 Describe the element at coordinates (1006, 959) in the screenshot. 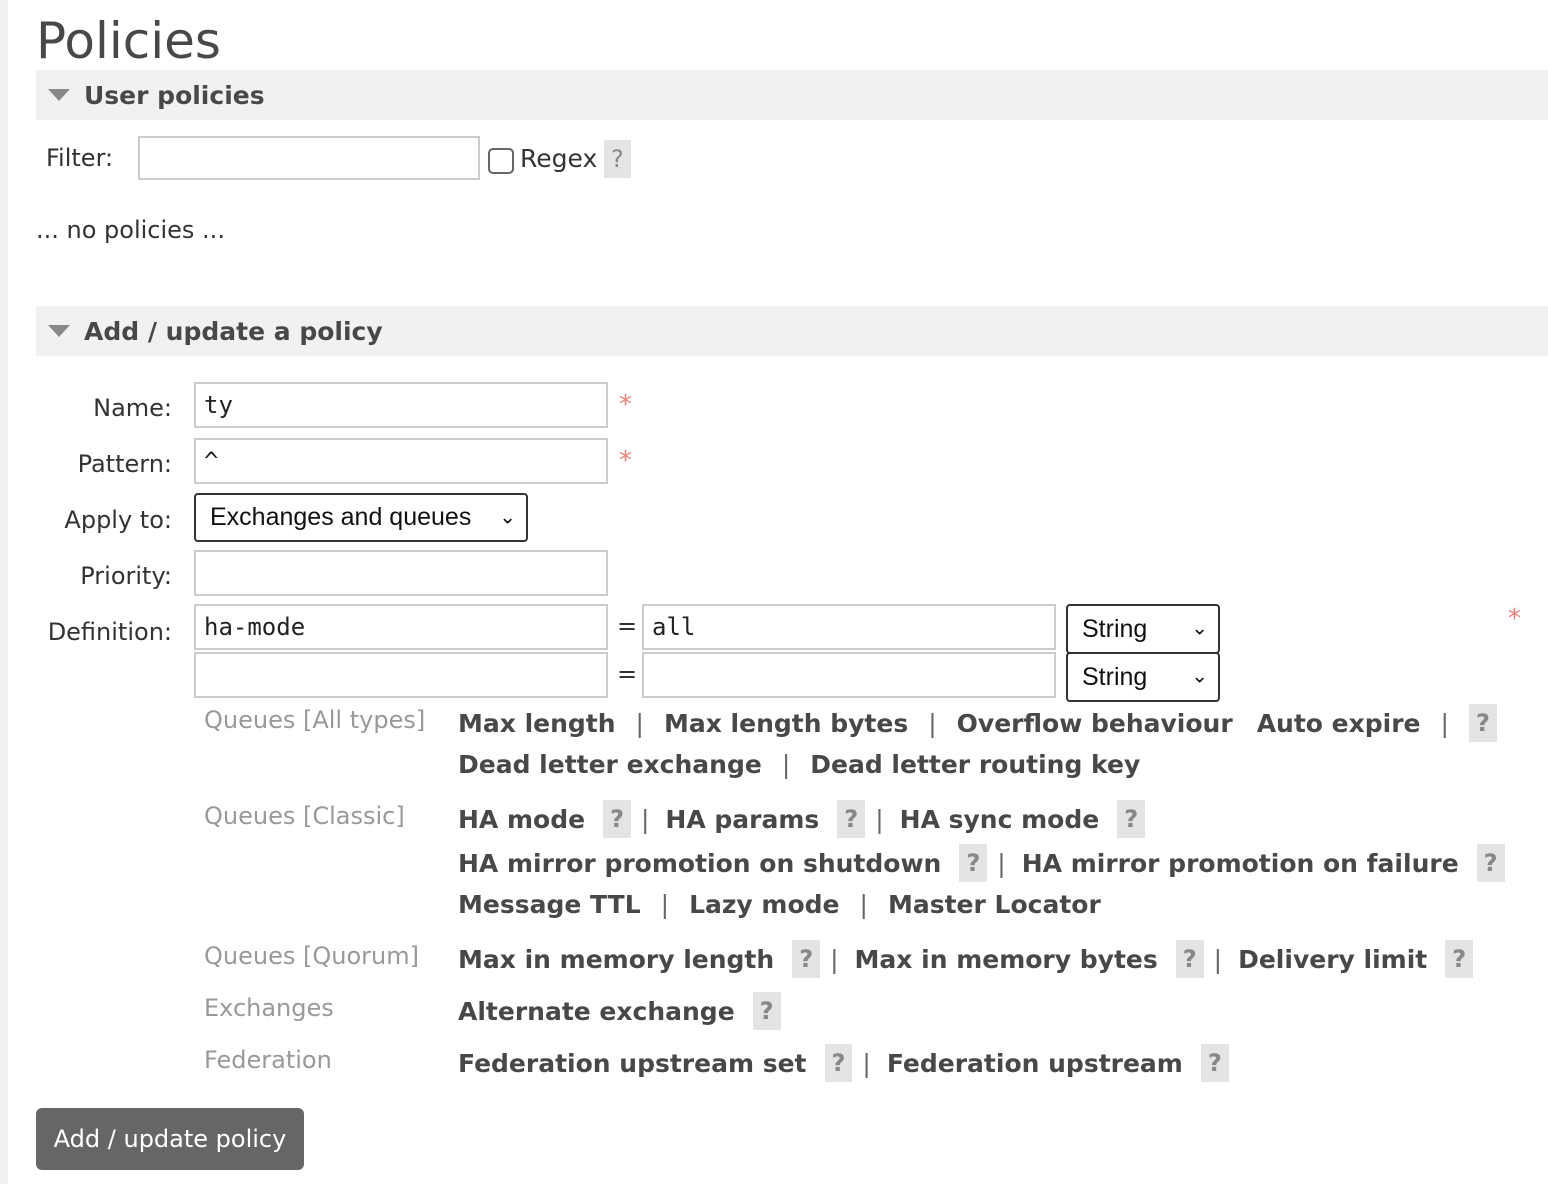

I see `option-link: Max in memory bytes` at that location.